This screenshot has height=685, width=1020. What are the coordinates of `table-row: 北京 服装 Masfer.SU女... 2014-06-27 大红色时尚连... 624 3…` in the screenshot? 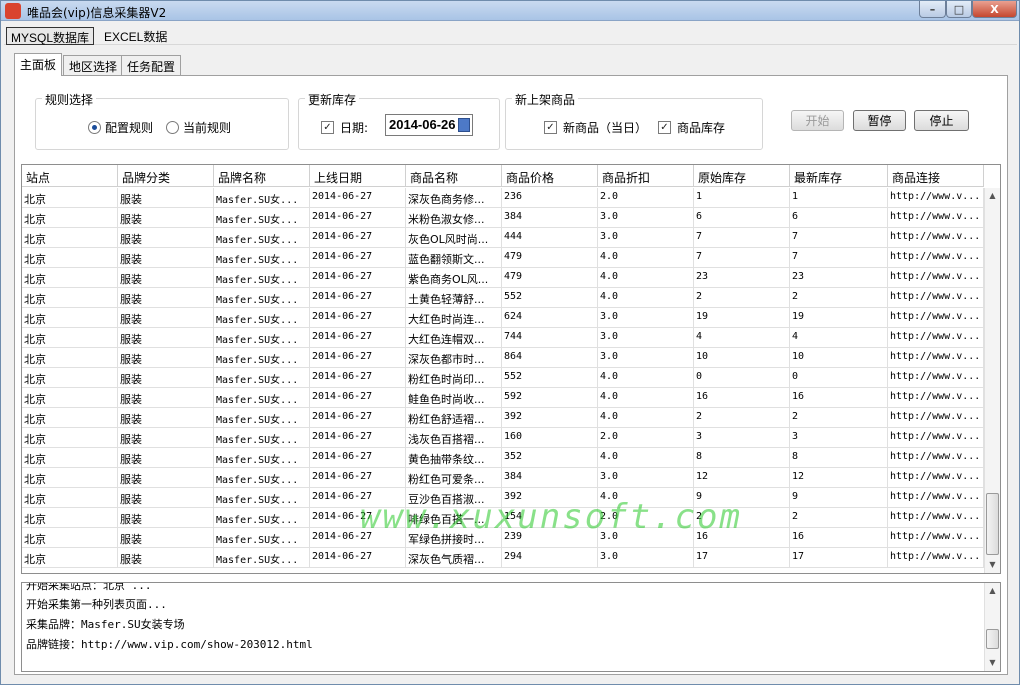 It's located at (503, 318).